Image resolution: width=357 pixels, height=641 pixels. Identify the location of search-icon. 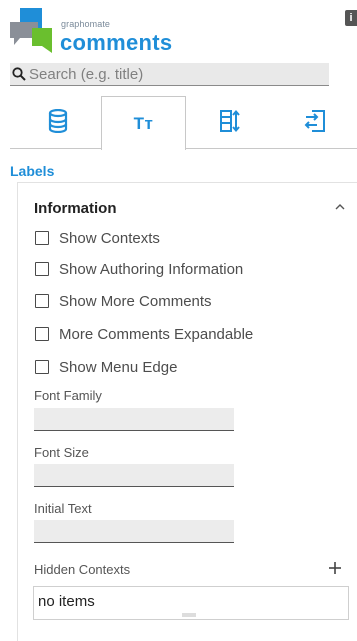
(19, 74).